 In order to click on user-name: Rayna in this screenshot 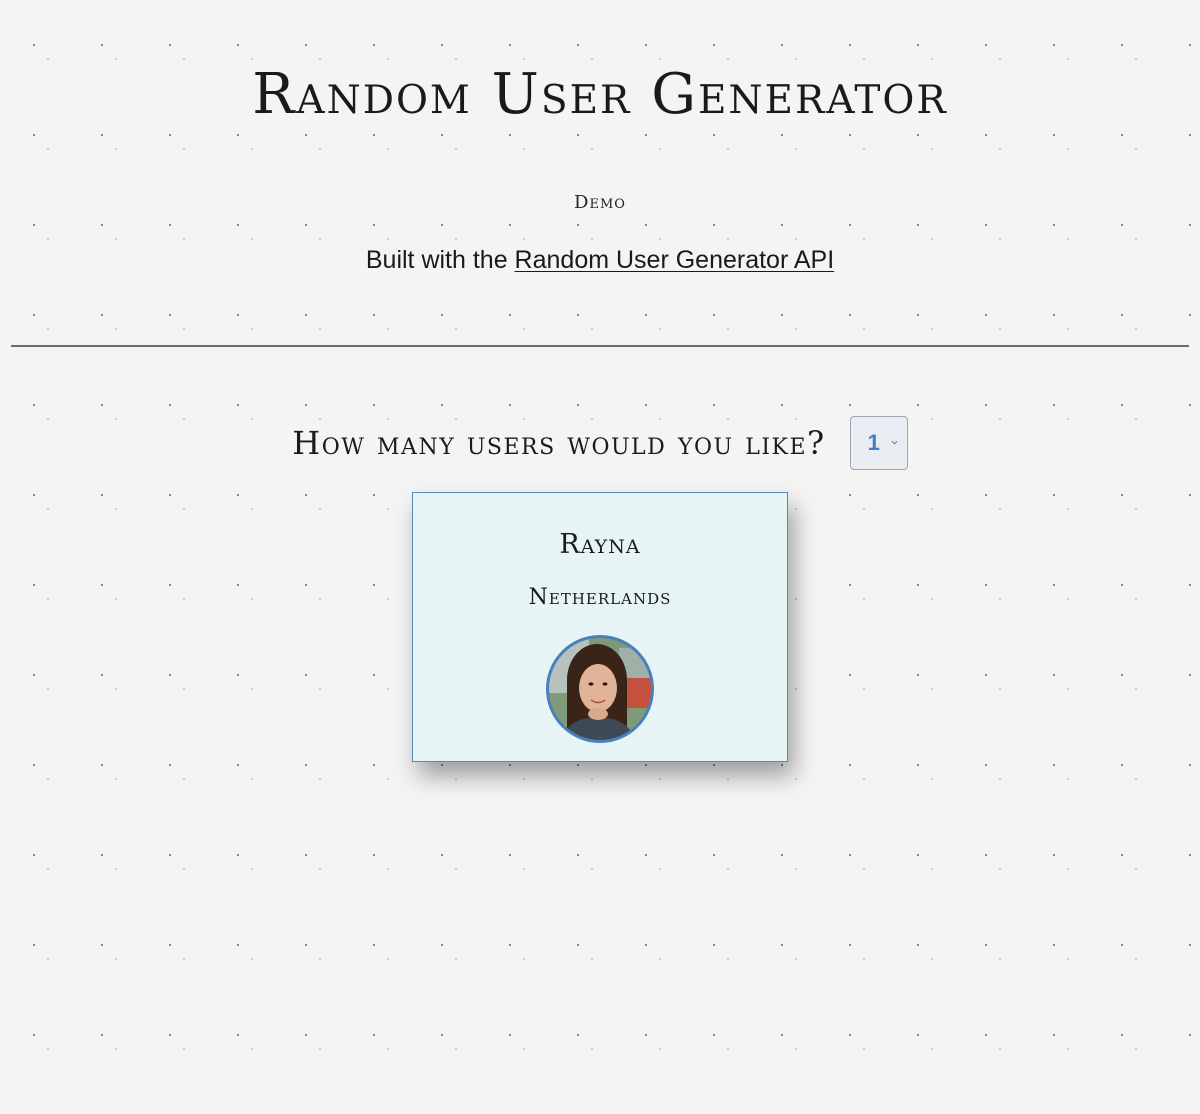, I will do `click(600, 544)`.